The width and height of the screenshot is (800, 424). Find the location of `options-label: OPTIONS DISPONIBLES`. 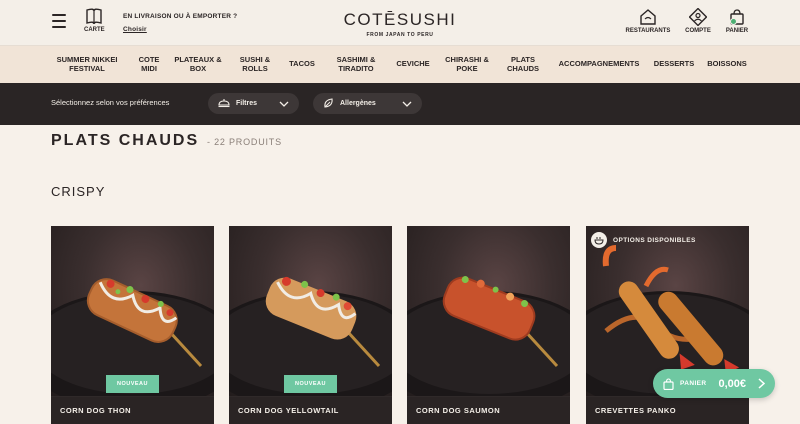

options-label: OPTIONS DISPONIBLES is located at coordinates (654, 240).